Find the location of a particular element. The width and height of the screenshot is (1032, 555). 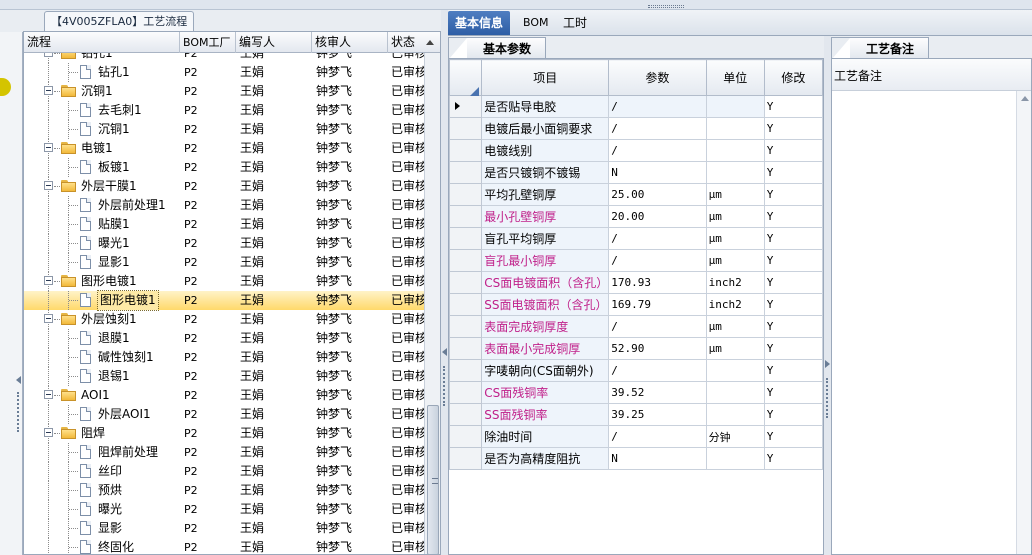

params-row: 表面最小完成铜厚 52.90 μm Y is located at coordinates (636, 348).